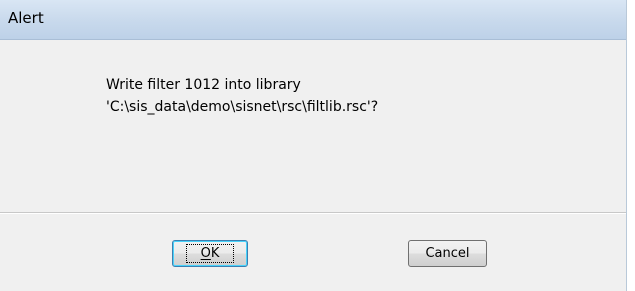 The image size is (635, 291). I want to click on window-title: Alert, so click(26, 18).